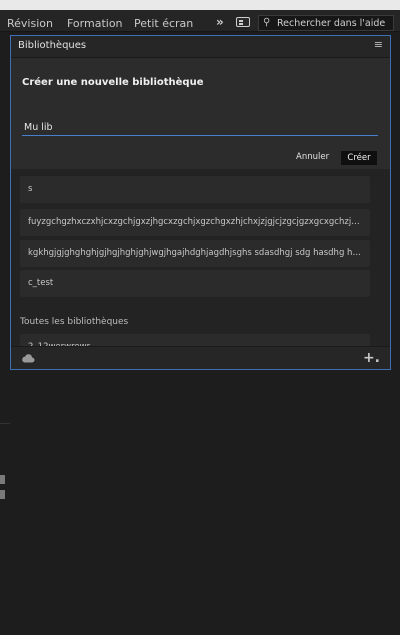 This screenshot has width=400, height=635. What do you see at coordinates (52, 45) in the screenshot?
I see `panel-title: Bibliothèques` at bounding box center [52, 45].